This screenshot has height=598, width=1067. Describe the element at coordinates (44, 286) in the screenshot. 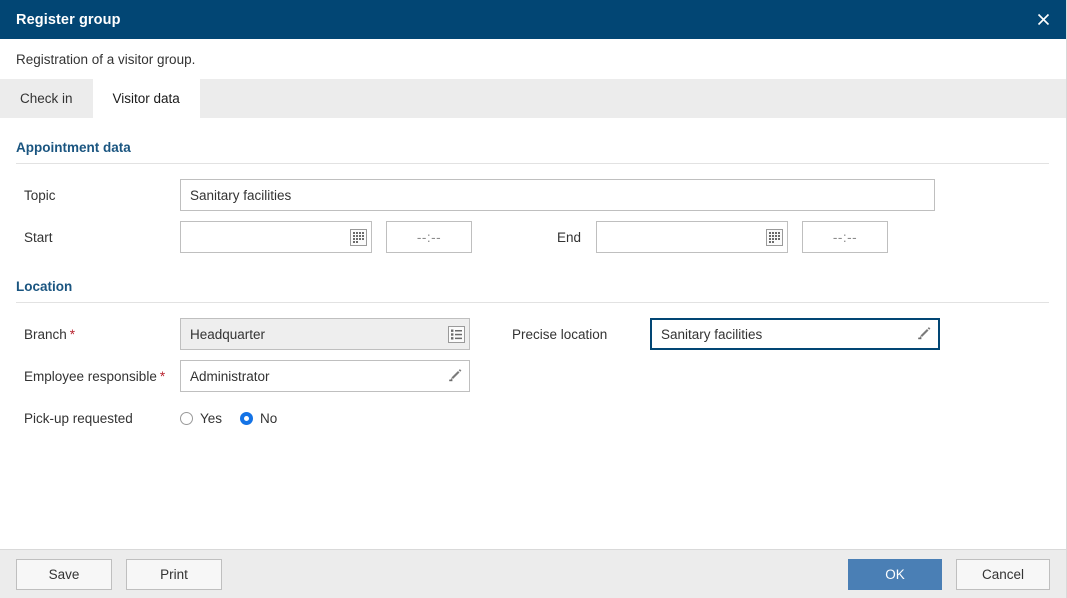

I see `section-title-location: Location` at that location.